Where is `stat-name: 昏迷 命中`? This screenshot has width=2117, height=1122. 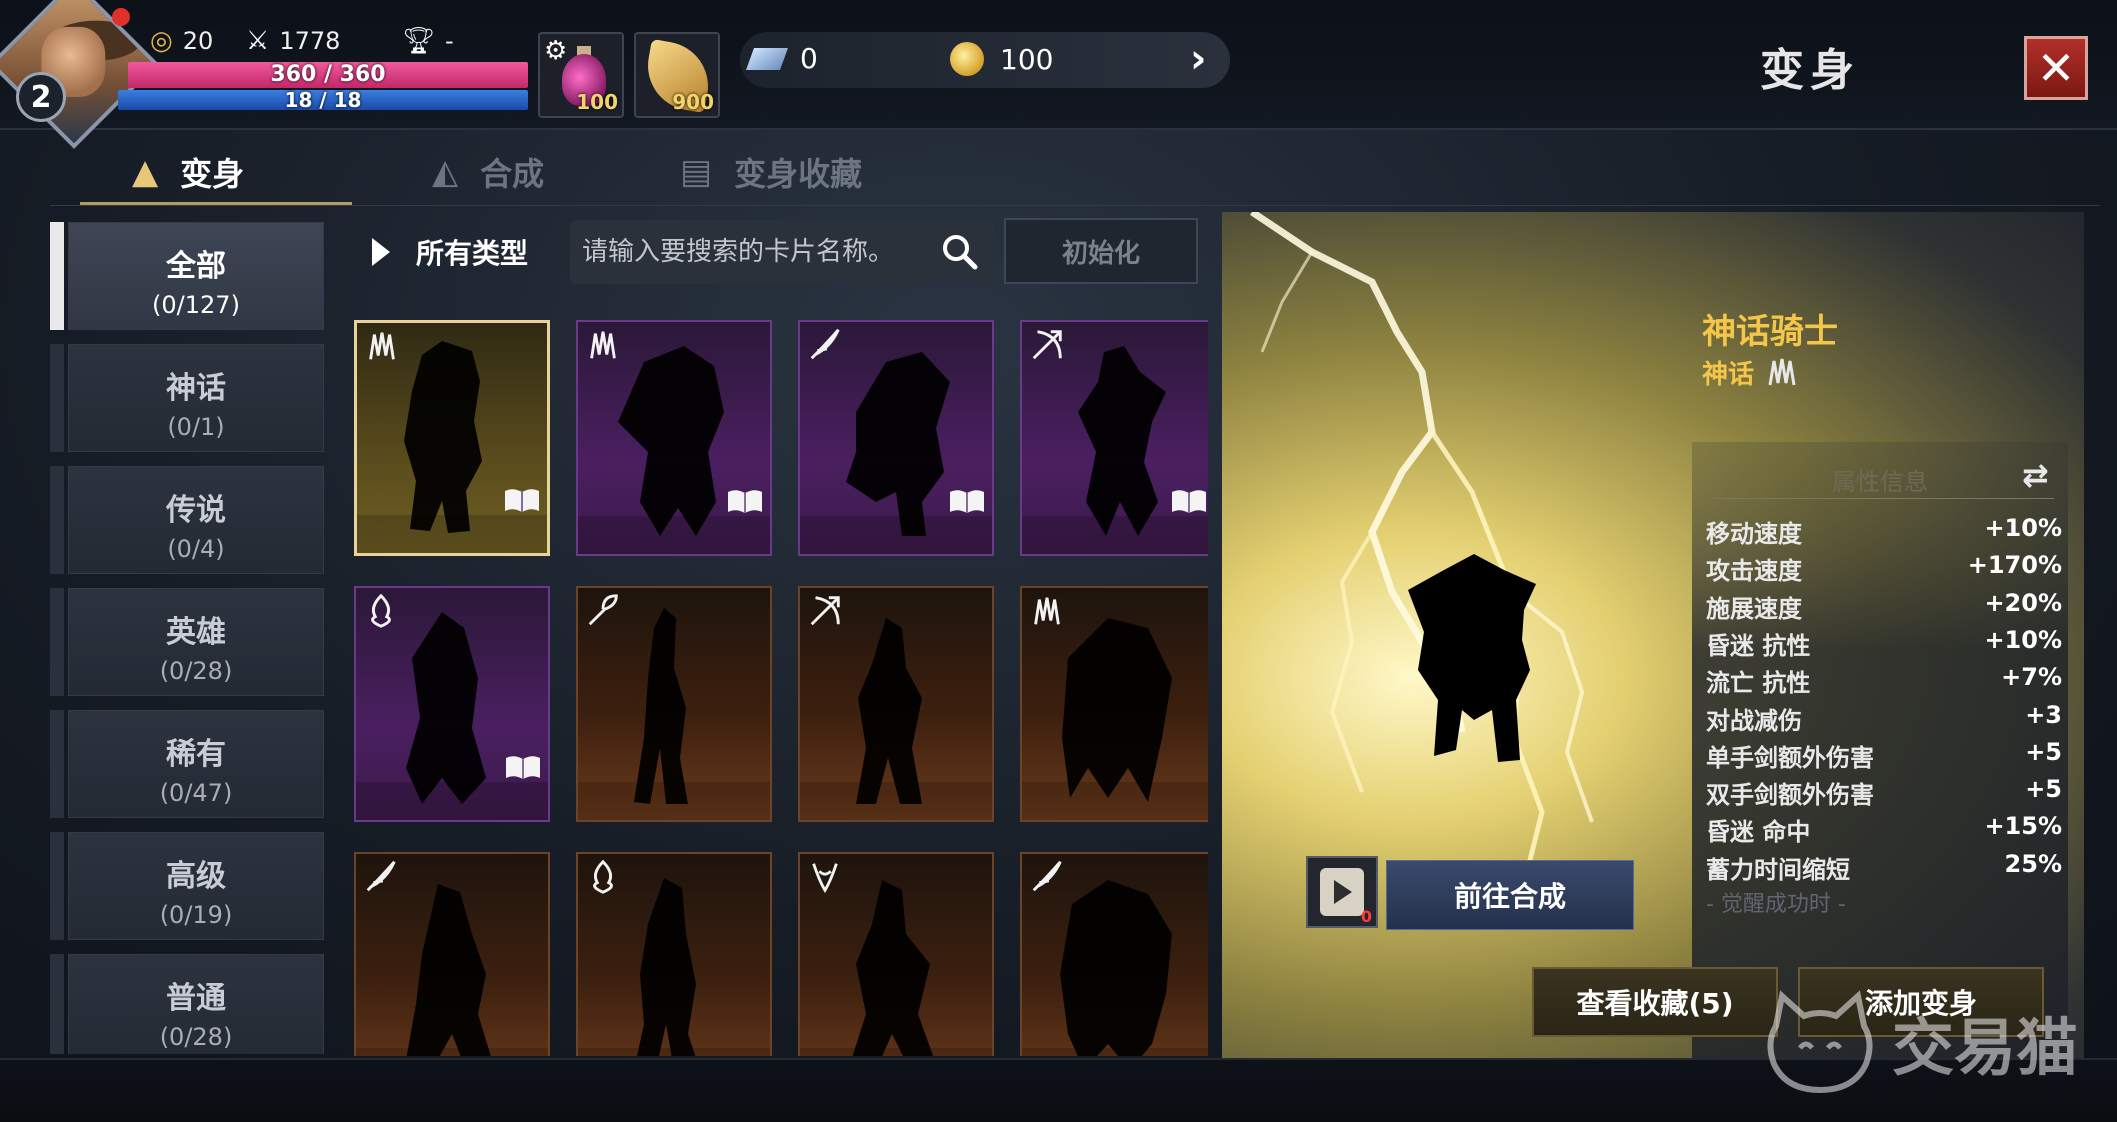 stat-name: 昏迷 命中 is located at coordinates (1758, 832).